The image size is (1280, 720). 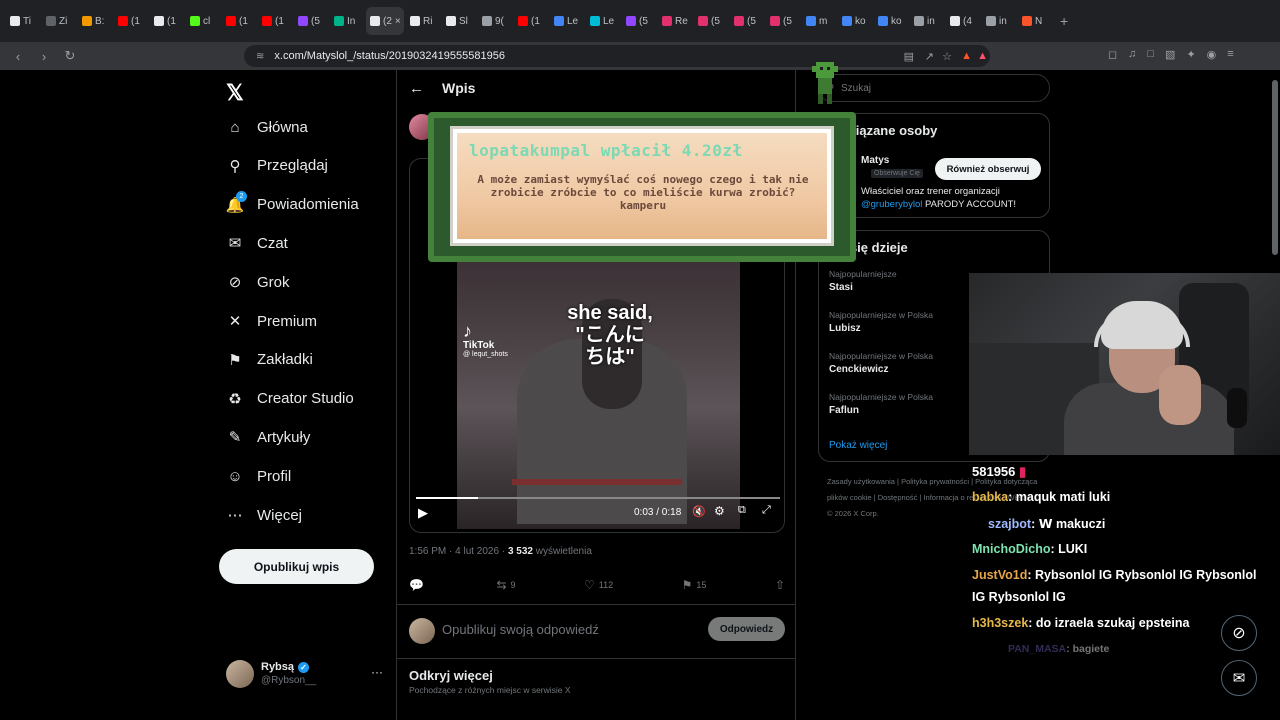 I want to click on sidebar-toggle-icon: □, so click(x=1150, y=54).